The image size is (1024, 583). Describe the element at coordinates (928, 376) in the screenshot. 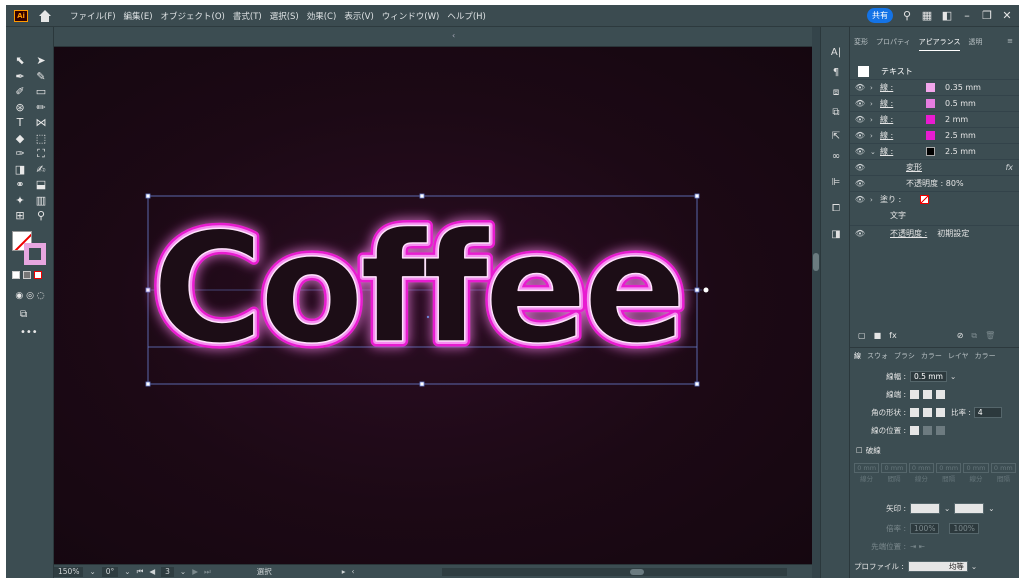

I see `stroke-weight-input: 0.5 mm` at that location.